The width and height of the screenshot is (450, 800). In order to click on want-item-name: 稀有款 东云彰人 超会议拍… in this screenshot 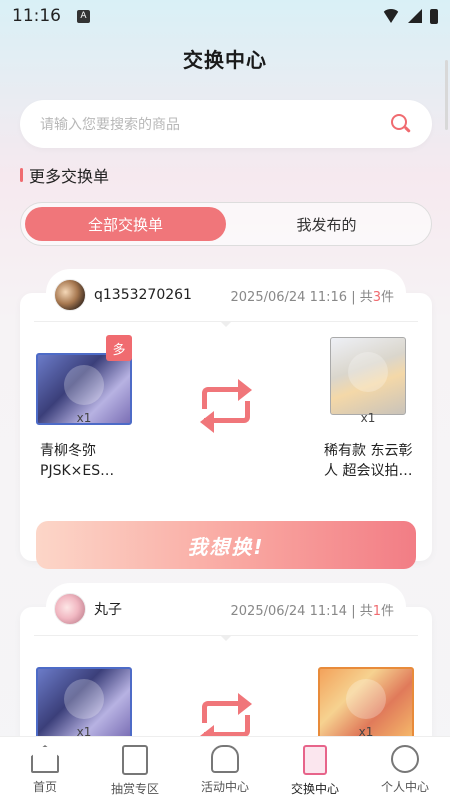, I will do `click(372, 461)`.